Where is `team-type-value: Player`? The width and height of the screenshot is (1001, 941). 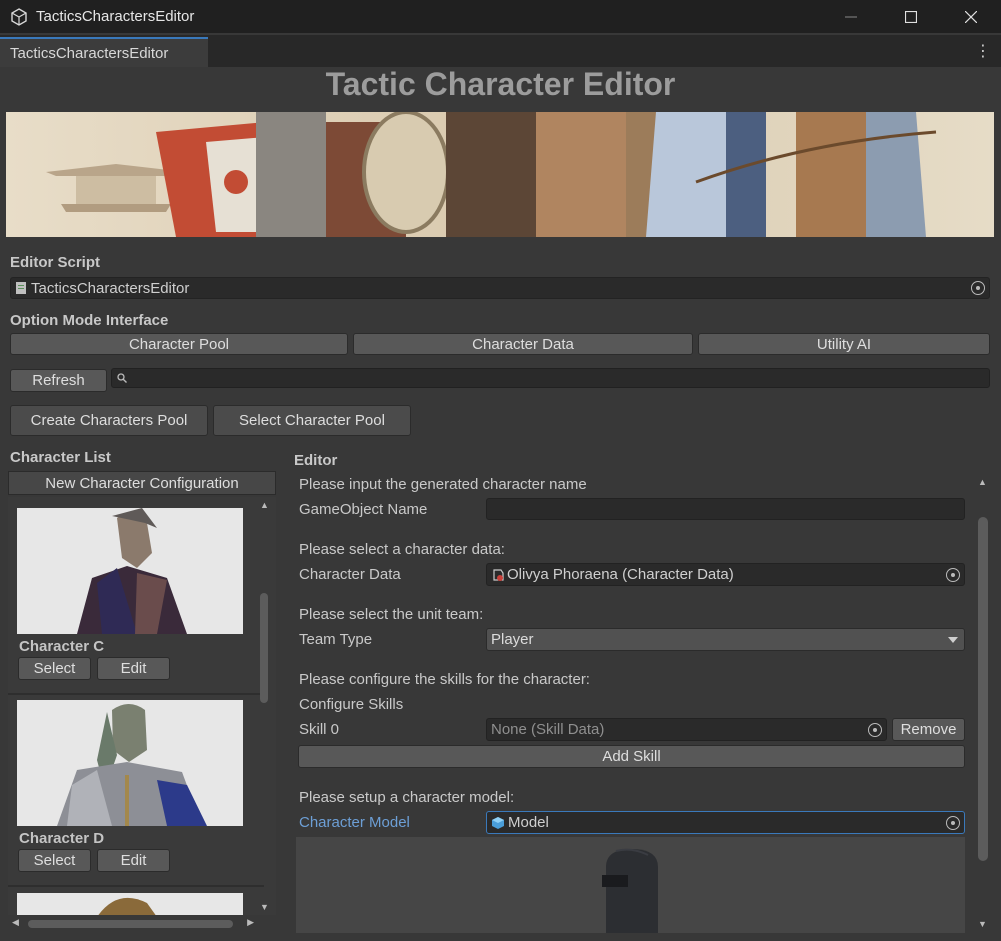
team-type-value: Player is located at coordinates (512, 639).